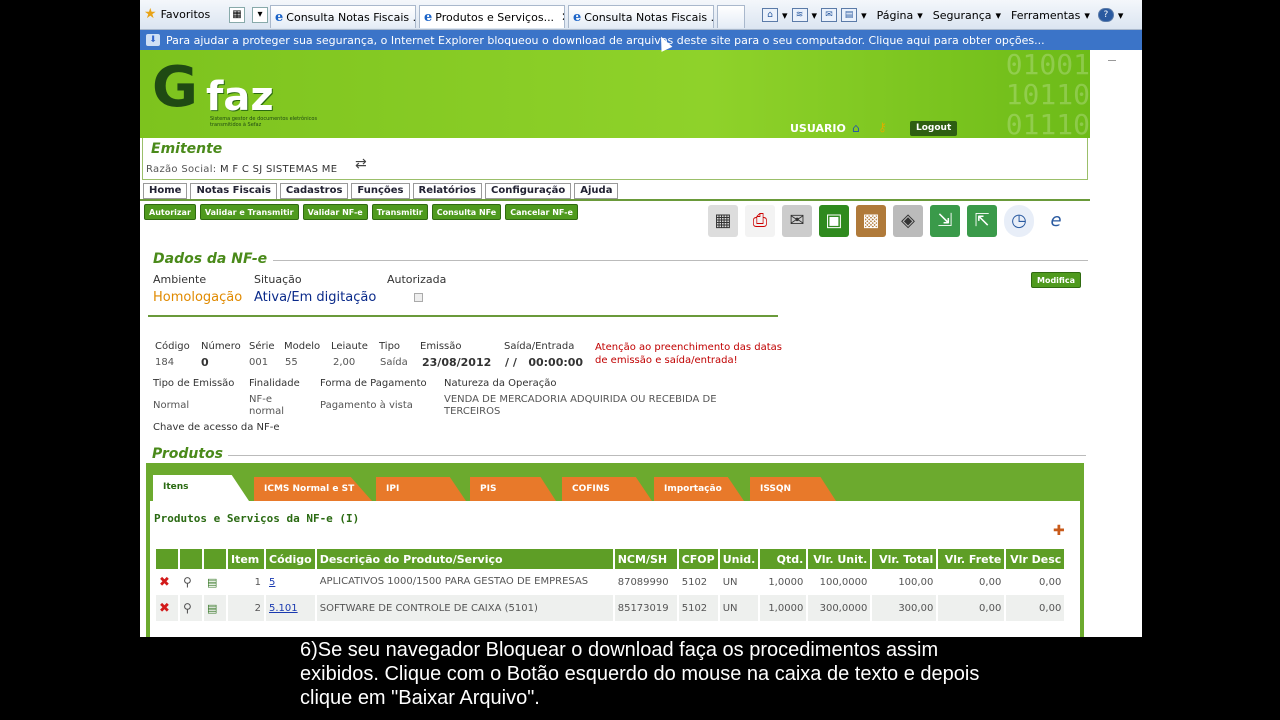 Image resolution: width=1280 pixels, height=720 pixels. What do you see at coordinates (971, 582) in the screenshot?
I see `vfrete-cell: 0,00` at bounding box center [971, 582].